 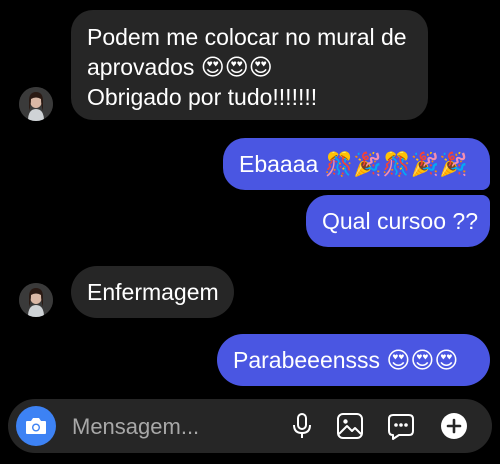 I want to click on message-text-line: Qual cursoo ??, so click(x=400, y=221).